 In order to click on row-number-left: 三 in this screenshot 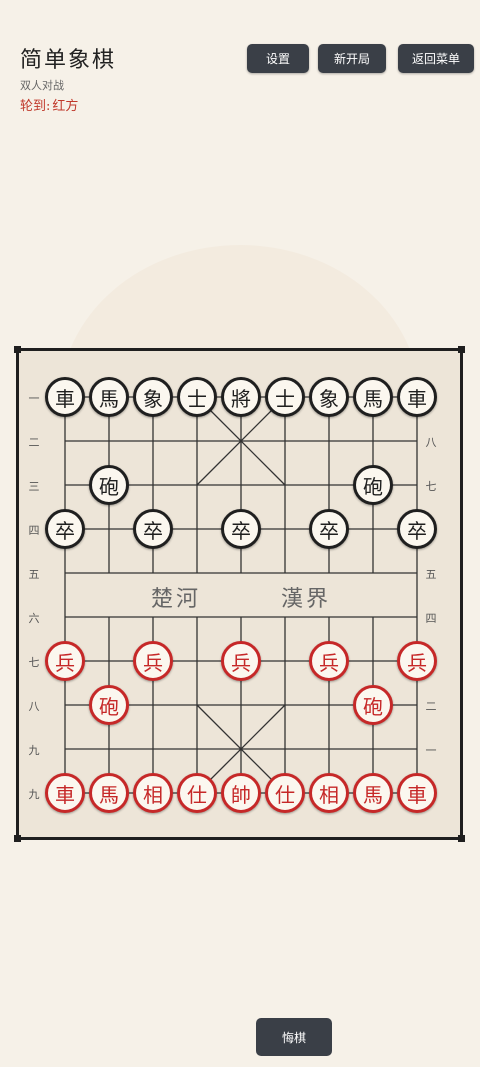, I will do `click(34, 486)`.